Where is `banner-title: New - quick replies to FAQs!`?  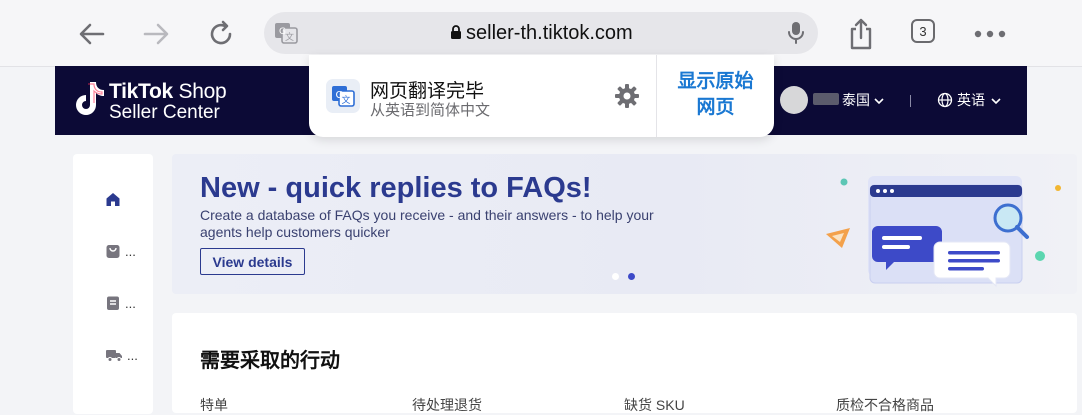 banner-title: New - quick replies to FAQs! is located at coordinates (396, 188).